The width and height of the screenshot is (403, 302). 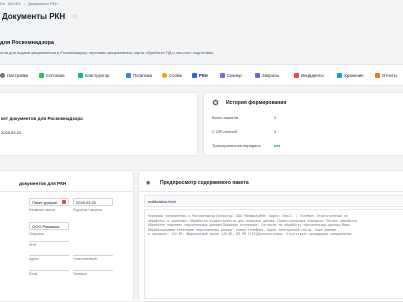 What do you see at coordinates (236, 145) in the screenshot?
I see `history-row-label: Трансграничная передача` at bounding box center [236, 145].